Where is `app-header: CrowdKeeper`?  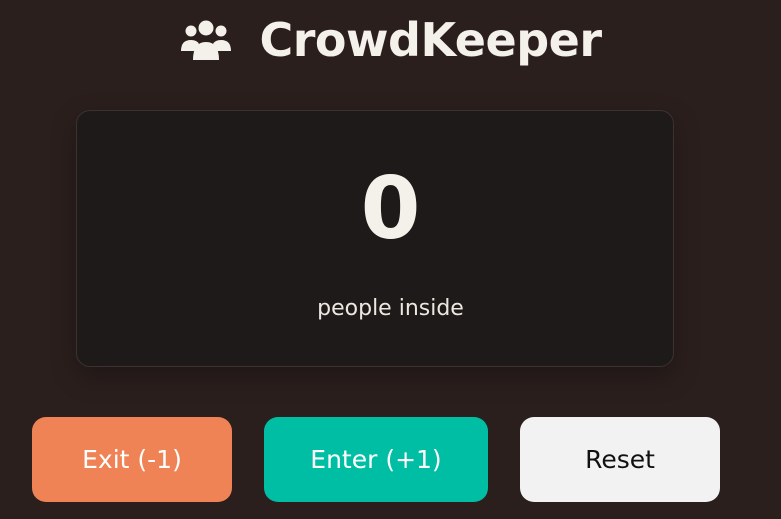
app-header: CrowdKeeper is located at coordinates (390, 40).